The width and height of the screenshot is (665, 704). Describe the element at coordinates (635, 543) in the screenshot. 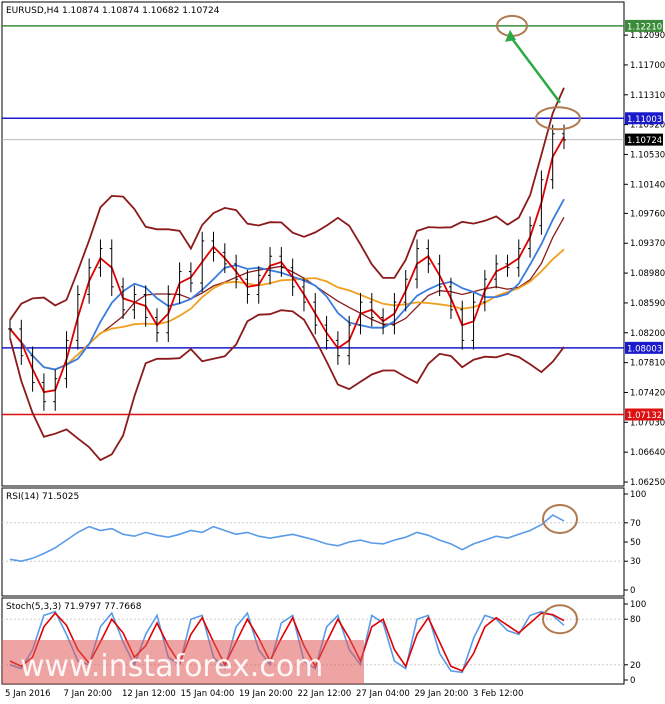

I see `rsi-tick-label: 50` at that location.